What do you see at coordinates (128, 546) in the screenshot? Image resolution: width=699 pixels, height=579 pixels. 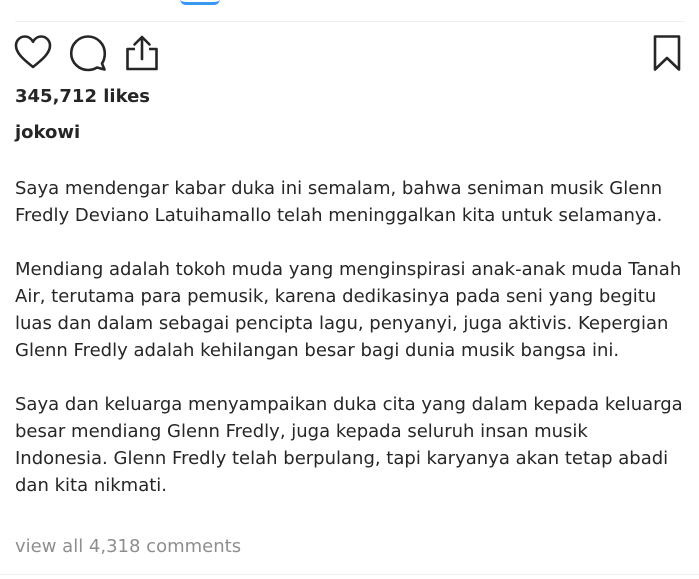 I see `view-all-comments-link: view all 4,318 comments` at bounding box center [128, 546].